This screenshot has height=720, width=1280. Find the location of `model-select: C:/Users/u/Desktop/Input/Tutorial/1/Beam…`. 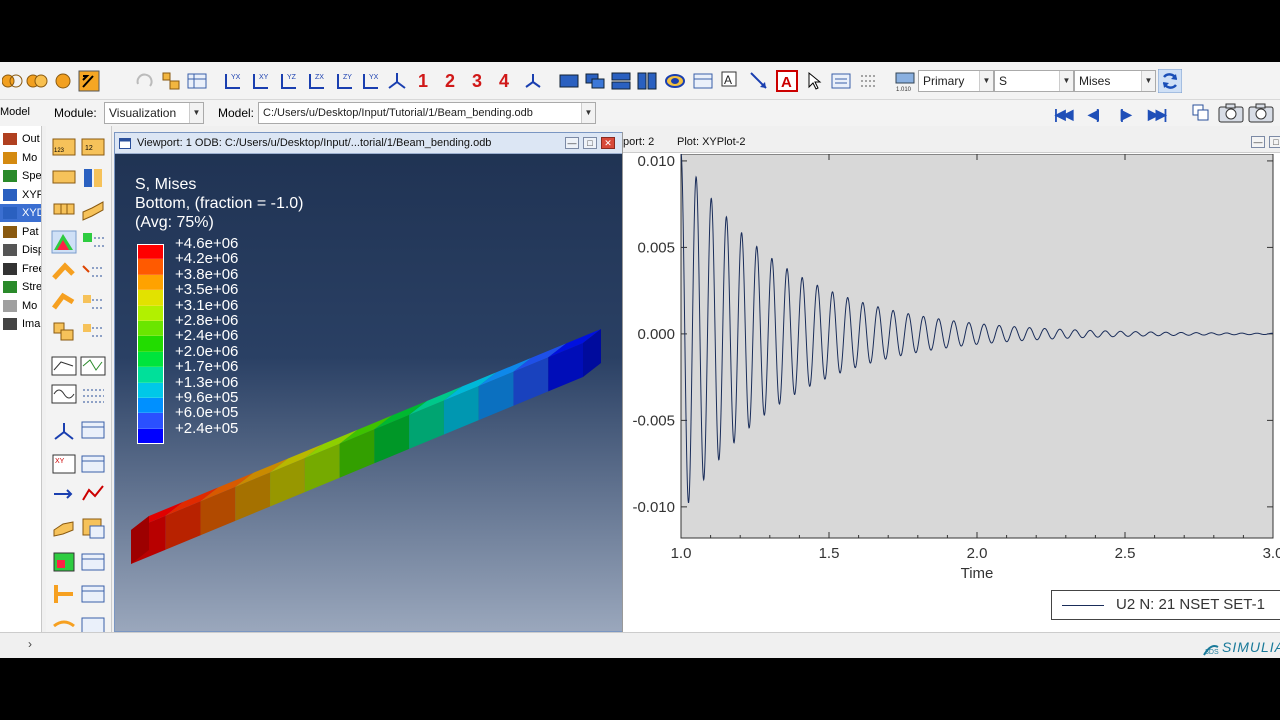

model-select: C:/Users/u/Desktop/Input/Tutorial/1/Beam… is located at coordinates (427, 113).